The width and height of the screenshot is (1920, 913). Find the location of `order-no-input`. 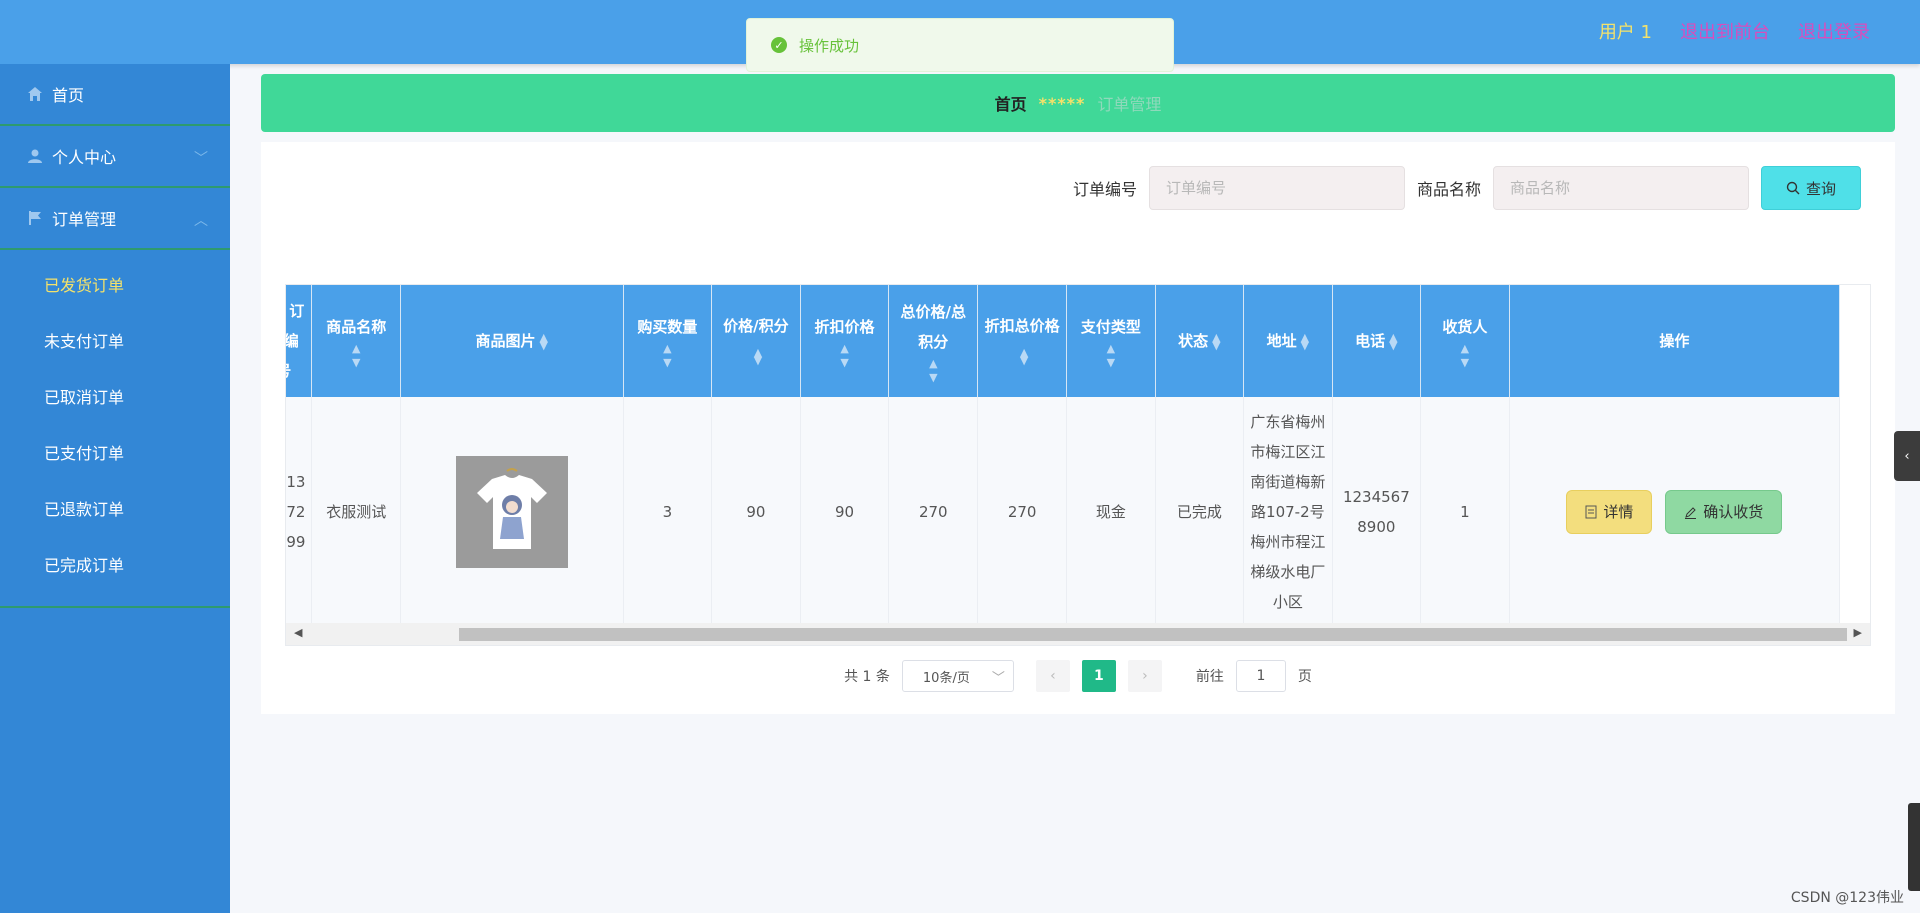

order-no-input is located at coordinates (1276, 188).